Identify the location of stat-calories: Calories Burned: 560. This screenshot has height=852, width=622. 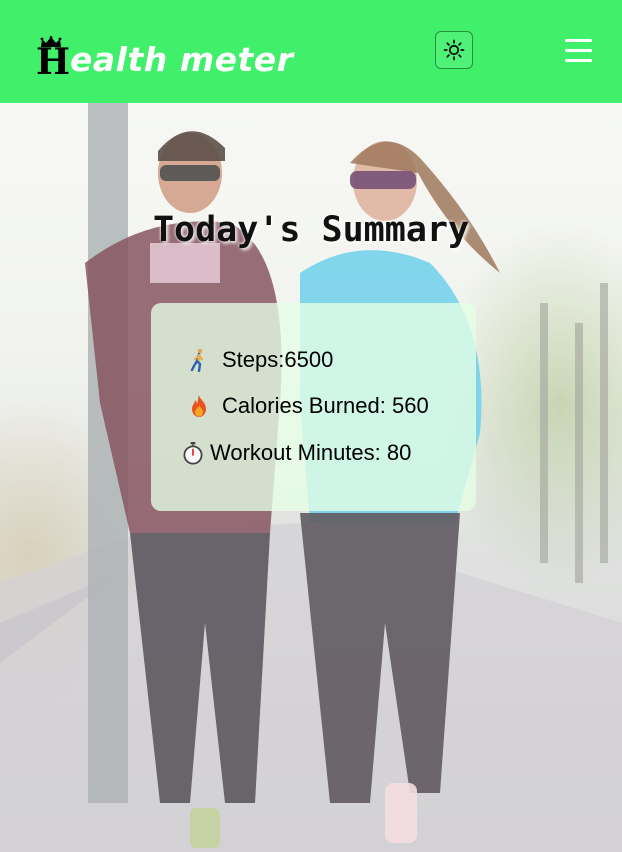
(308, 406).